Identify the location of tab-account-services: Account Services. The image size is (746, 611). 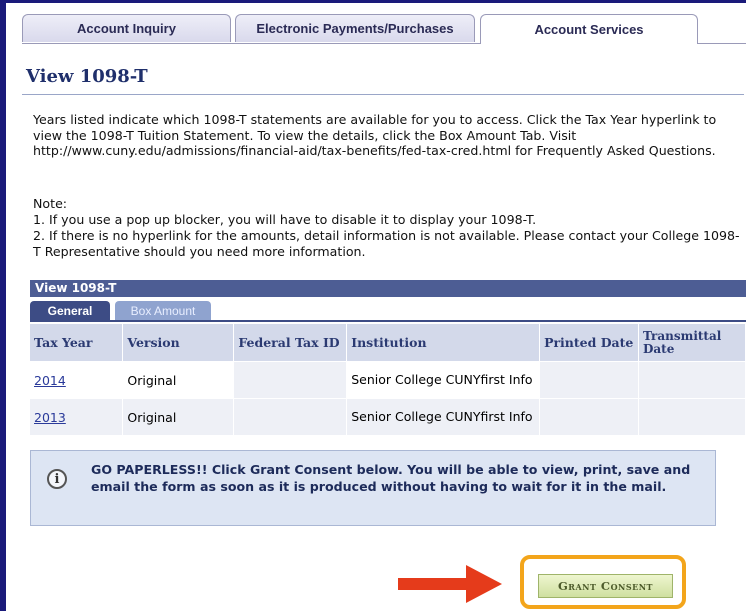
(589, 29).